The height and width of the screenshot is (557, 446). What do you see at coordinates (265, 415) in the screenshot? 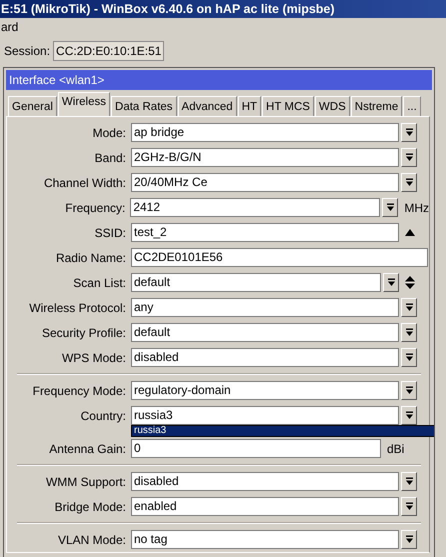
I see `input-field: russia3` at bounding box center [265, 415].